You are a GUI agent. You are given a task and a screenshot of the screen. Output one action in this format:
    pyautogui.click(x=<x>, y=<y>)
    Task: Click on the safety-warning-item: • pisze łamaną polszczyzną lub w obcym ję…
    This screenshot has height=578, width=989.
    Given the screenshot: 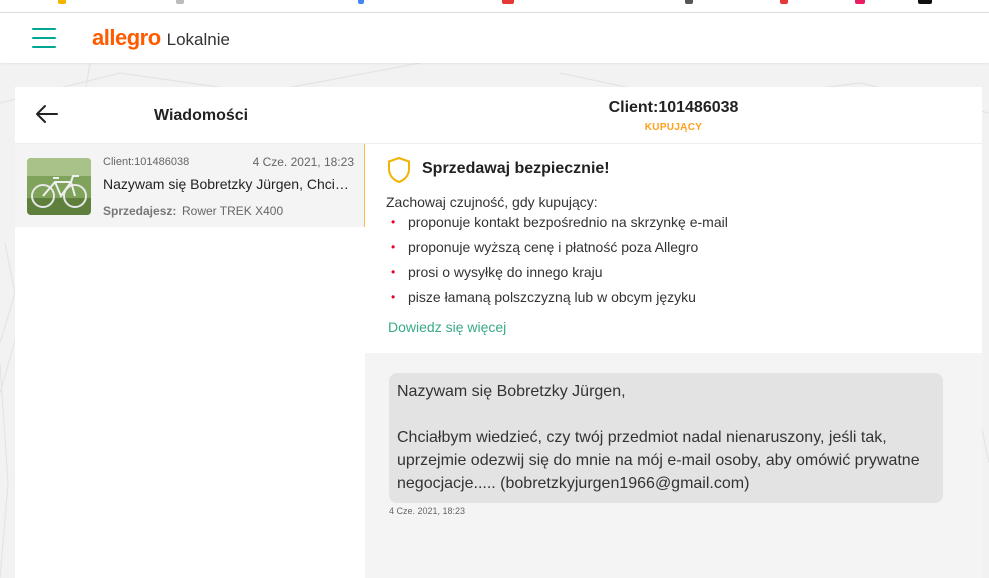 What is the action you would take?
    pyautogui.click(x=557, y=300)
    